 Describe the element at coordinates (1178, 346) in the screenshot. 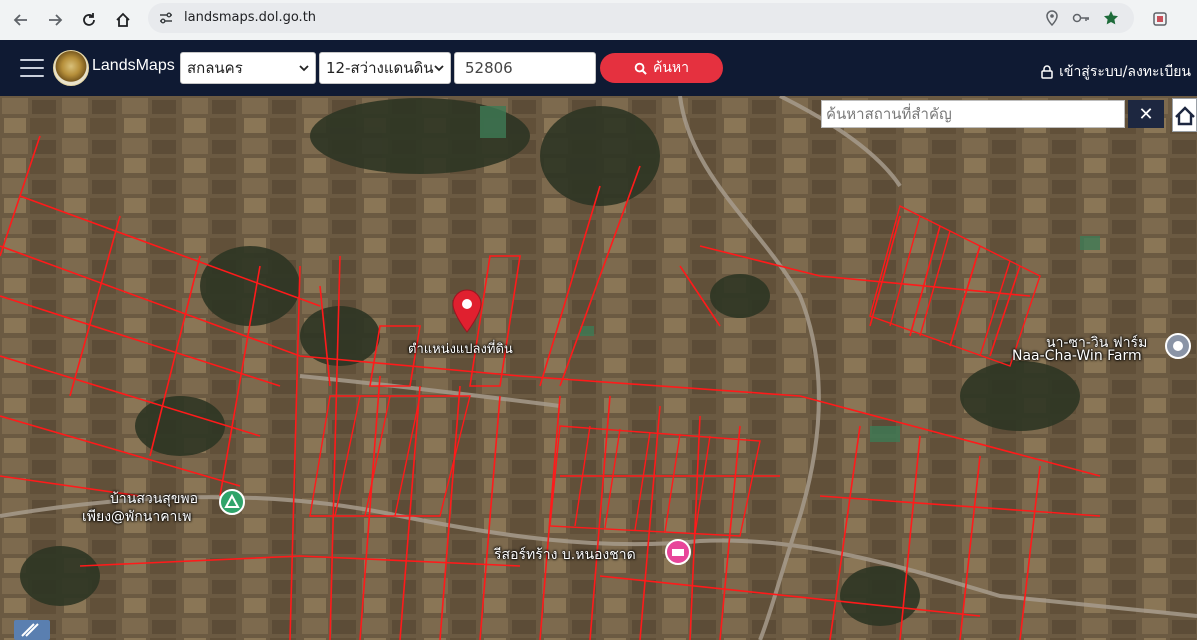

I see `poi-marker-icon` at that location.